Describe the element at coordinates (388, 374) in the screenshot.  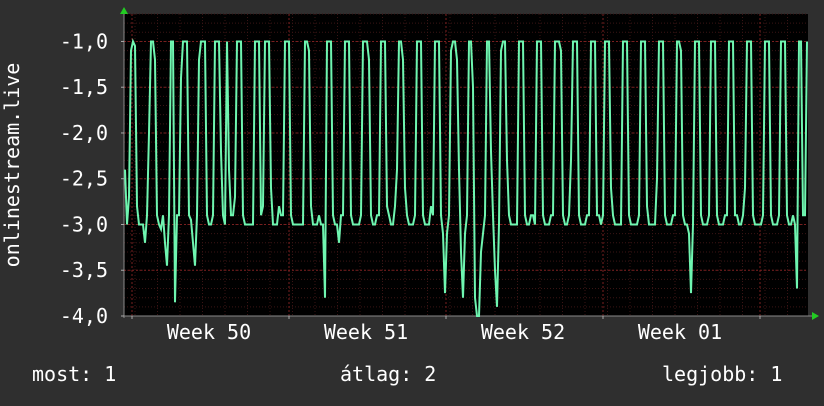
I see `average-value: átlag: 2` at that location.